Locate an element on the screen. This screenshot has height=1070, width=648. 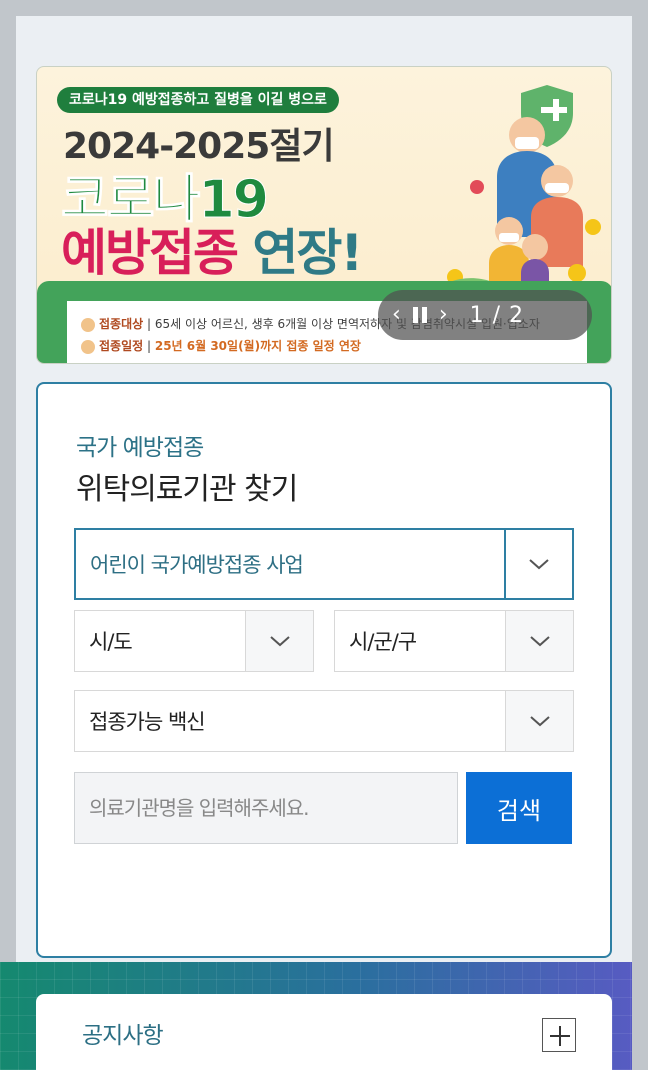
banner-headline-2: 예방접종 연장! is located at coordinates (212, 249).